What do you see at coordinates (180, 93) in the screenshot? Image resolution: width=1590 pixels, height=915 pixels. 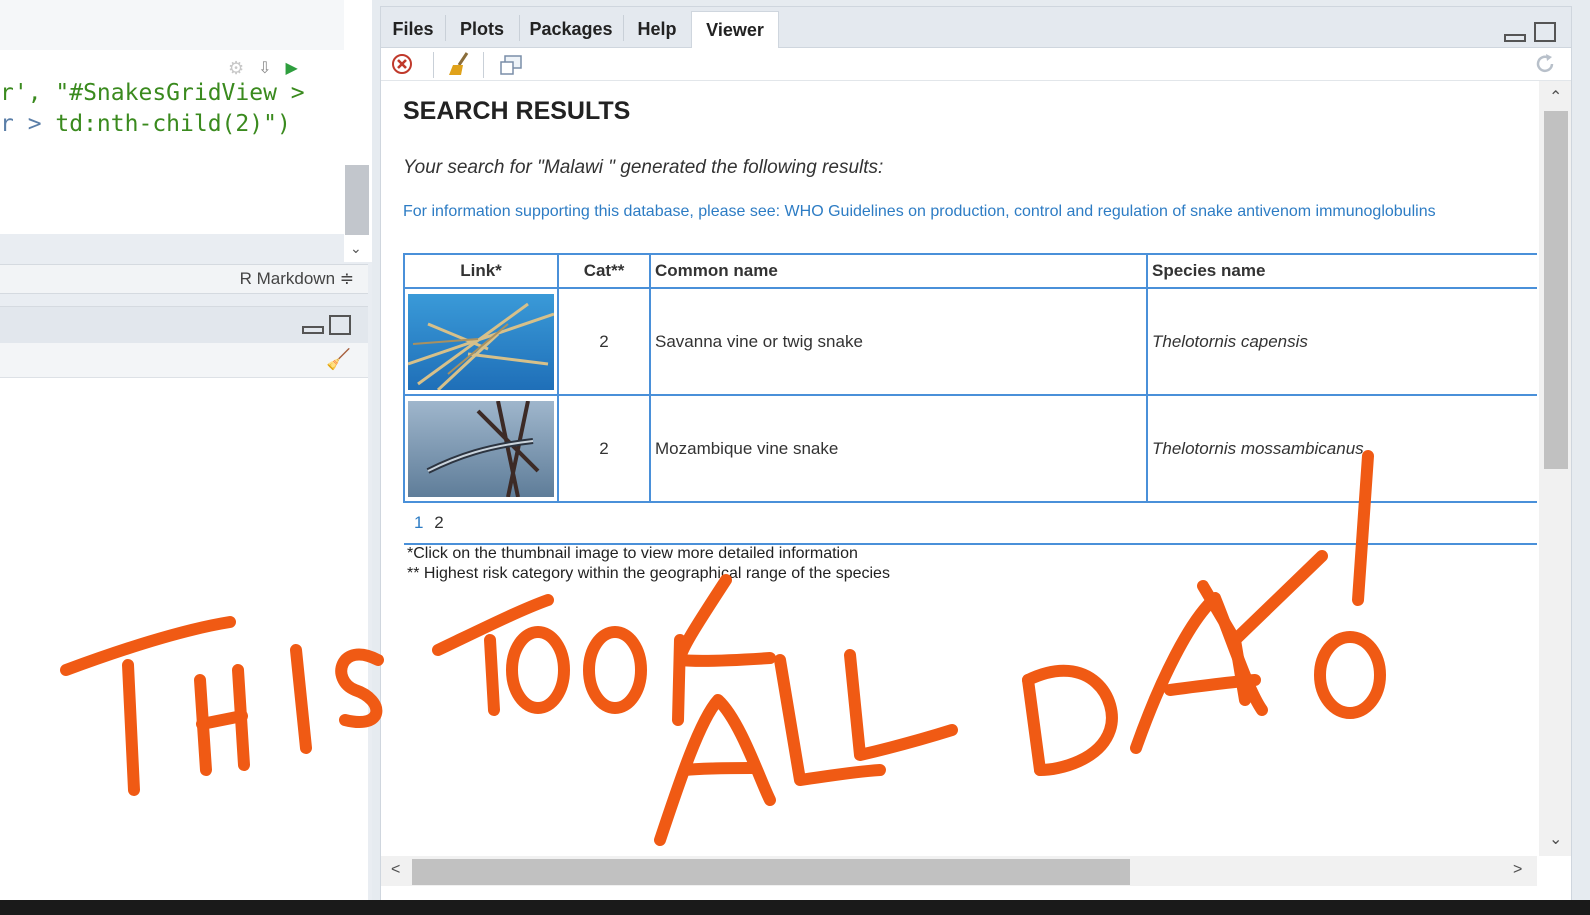 I see `code-token: "#SnakesGridView >` at bounding box center [180, 93].